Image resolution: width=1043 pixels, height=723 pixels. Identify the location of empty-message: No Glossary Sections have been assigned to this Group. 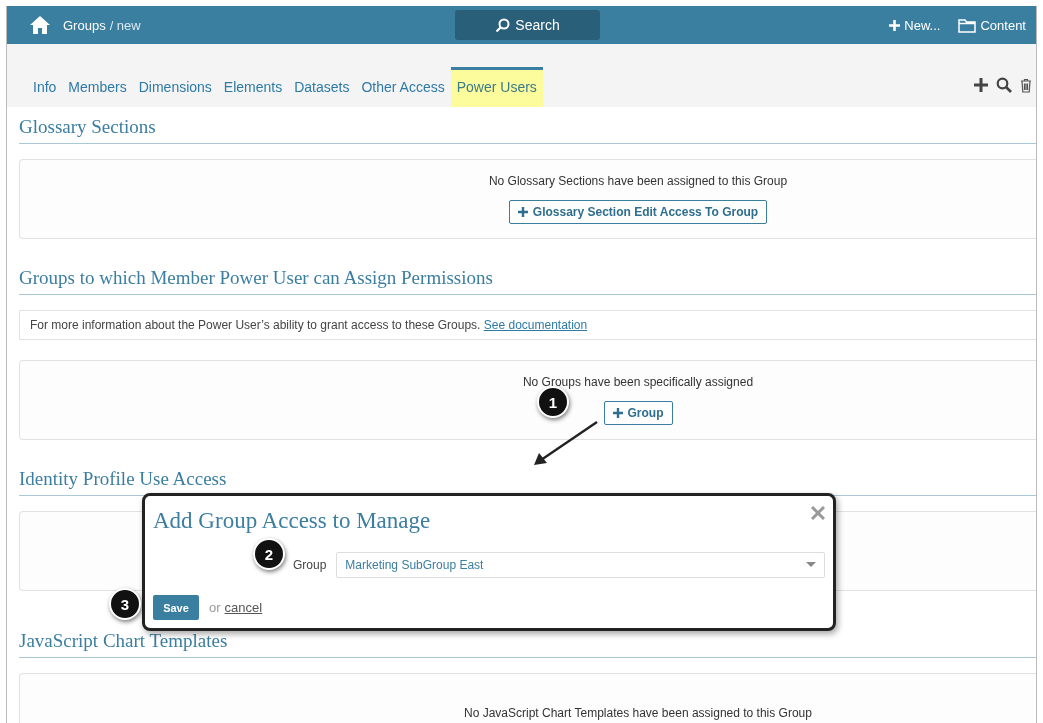
(638, 181).